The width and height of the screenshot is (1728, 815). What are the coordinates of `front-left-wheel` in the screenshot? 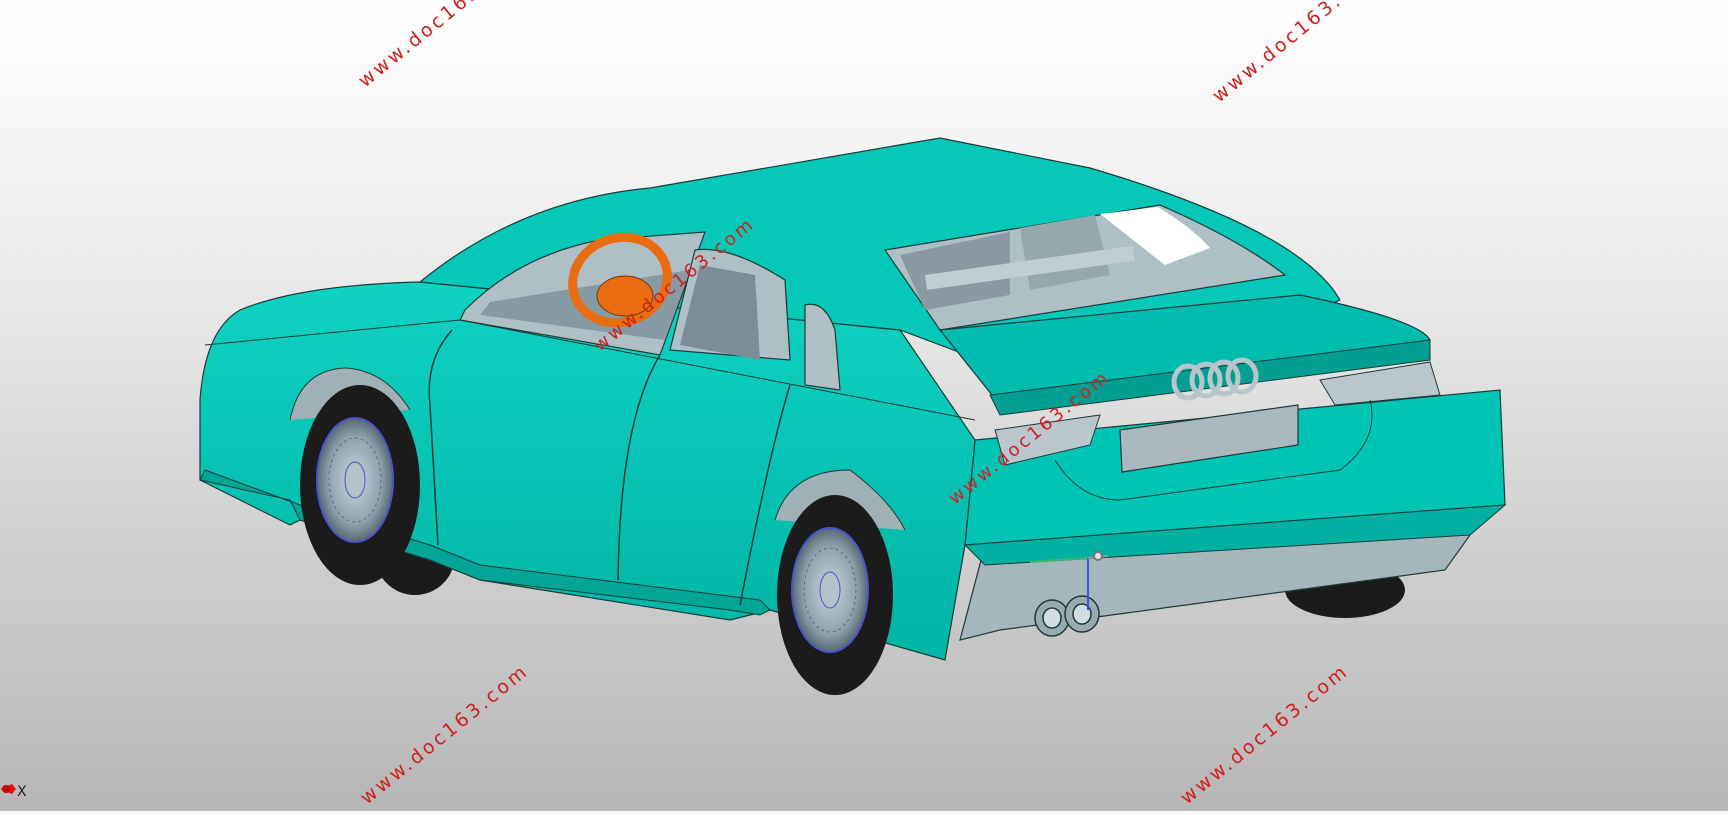 It's located at (354, 476).